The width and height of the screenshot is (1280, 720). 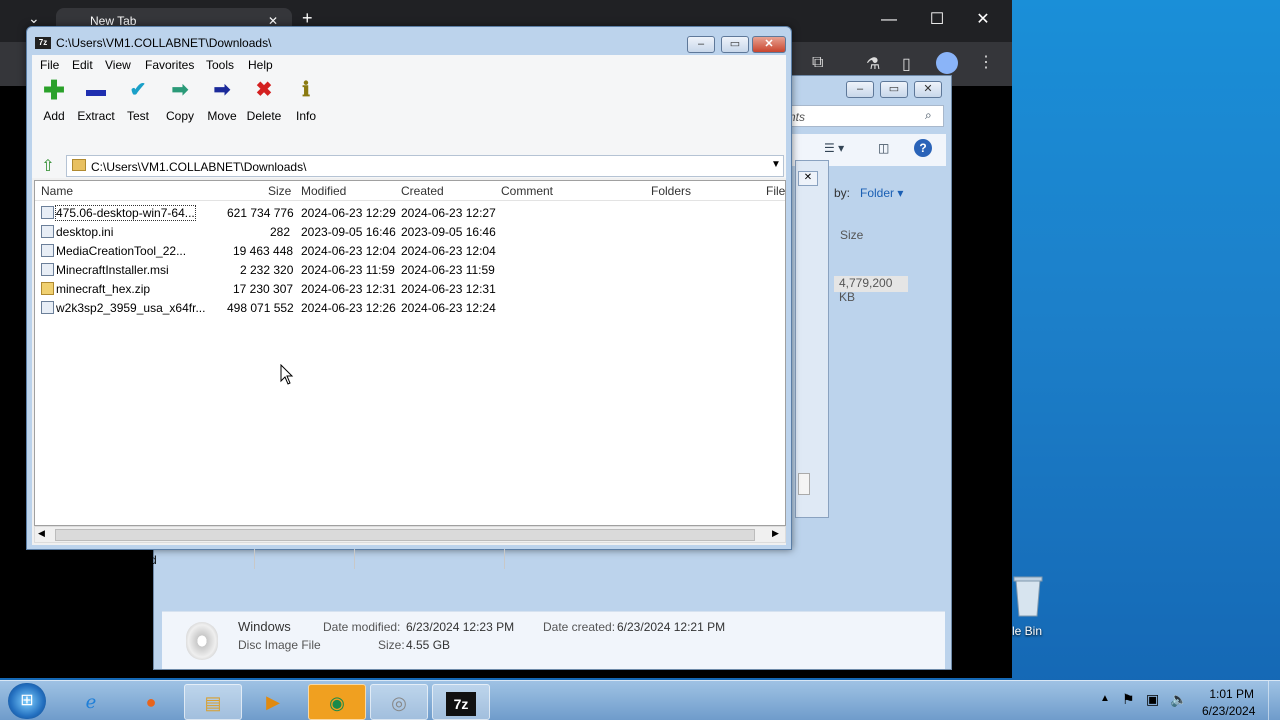 I want to click on extract-button: ▬ Extract, so click(x=96, y=101).